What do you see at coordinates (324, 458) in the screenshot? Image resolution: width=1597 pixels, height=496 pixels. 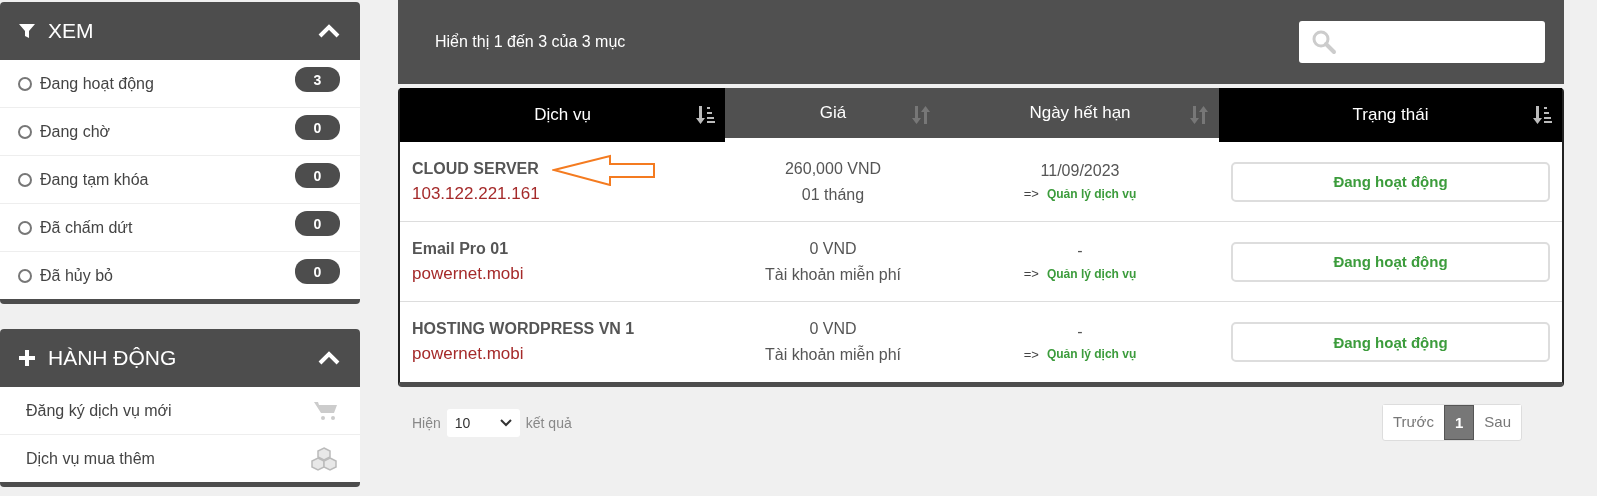 I see `cubes-icon` at bounding box center [324, 458].